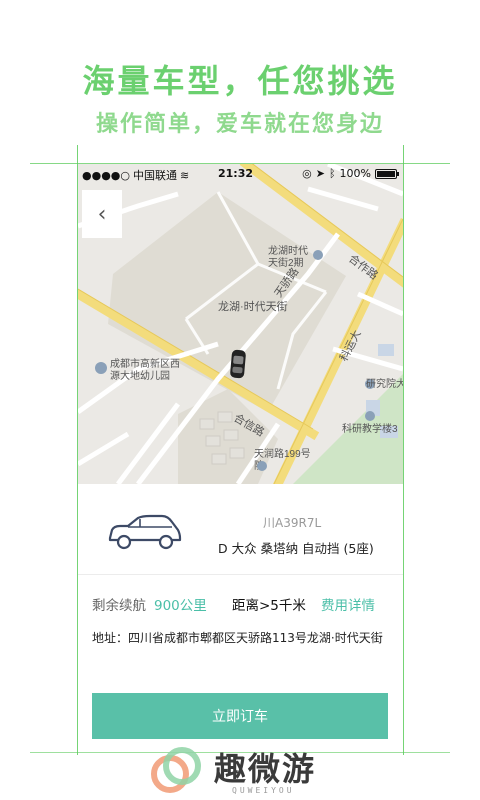 This screenshot has height=800, width=480. What do you see at coordinates (262, 466) in the screenshot?
I see `poi-tianrun-icon` at bounding box center [262, 466].